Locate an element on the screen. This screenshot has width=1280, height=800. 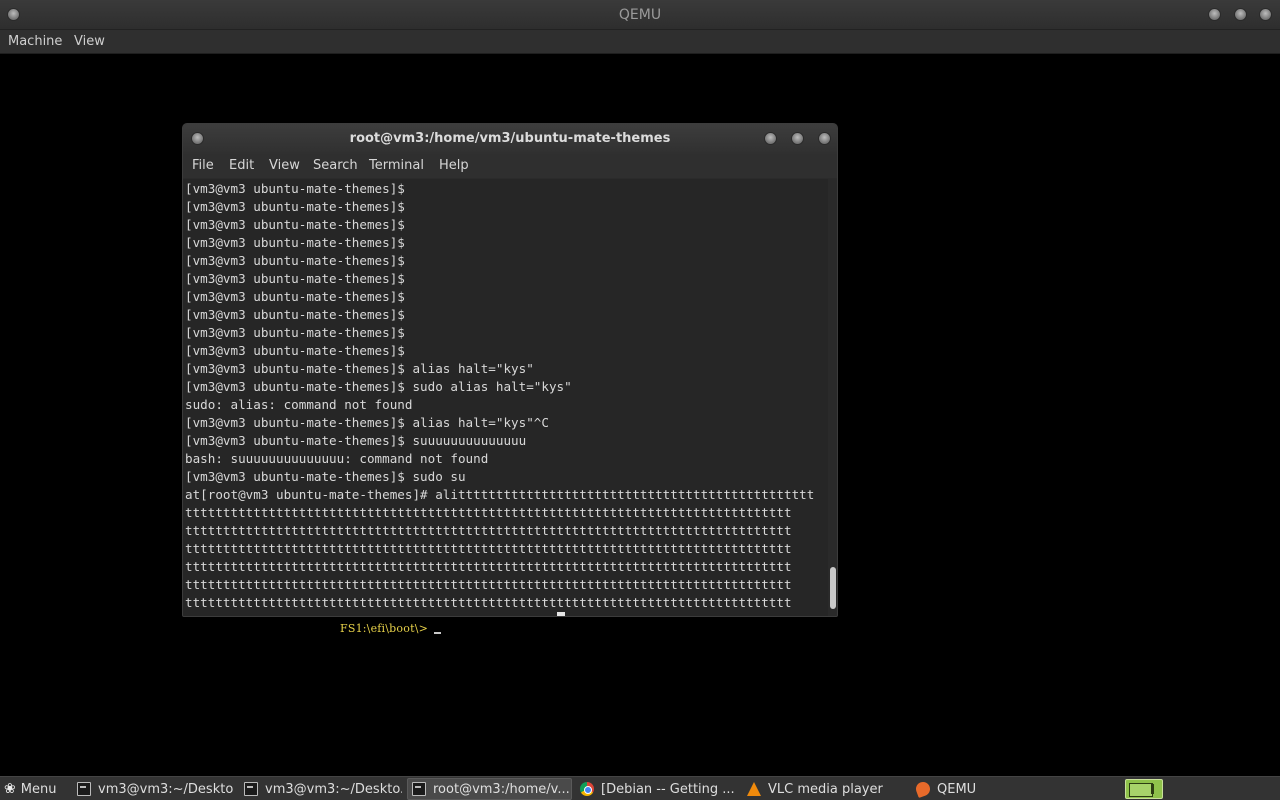
menu-icon: ❀ is located at coordinates (10, 789).